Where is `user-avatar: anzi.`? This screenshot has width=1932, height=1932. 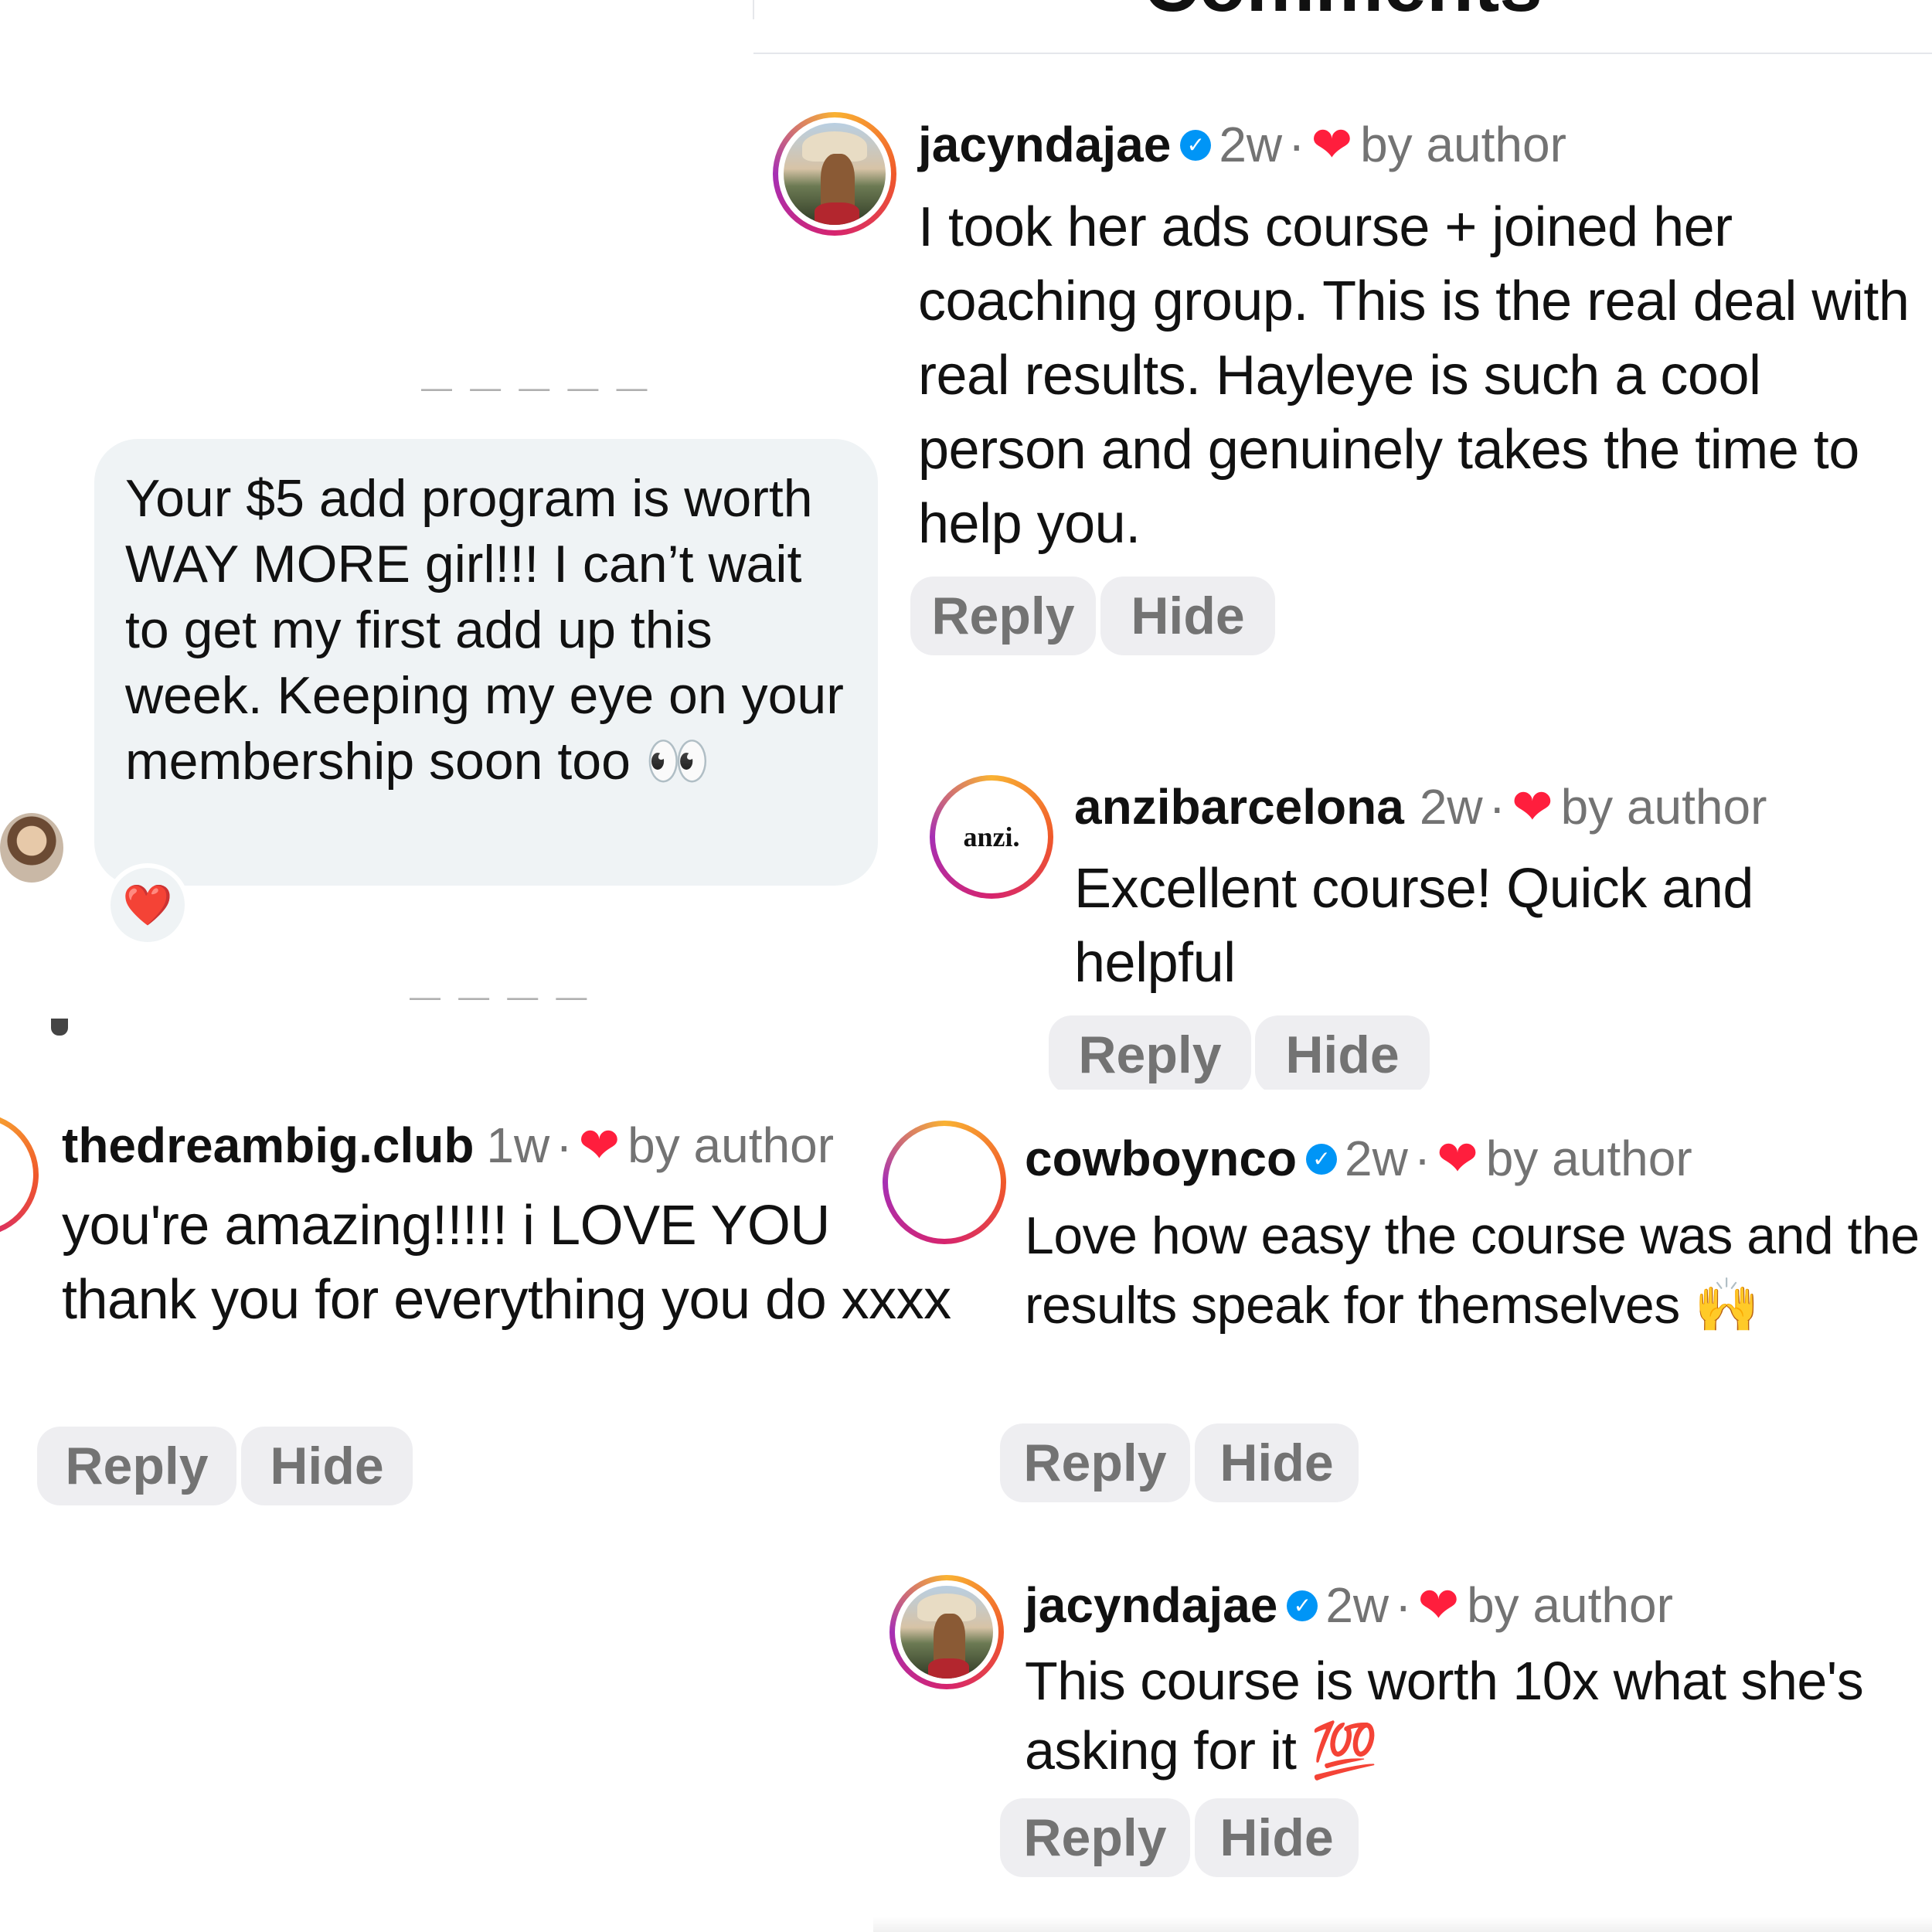 user-avatar: anzi. is located at coordinates (992, 837).